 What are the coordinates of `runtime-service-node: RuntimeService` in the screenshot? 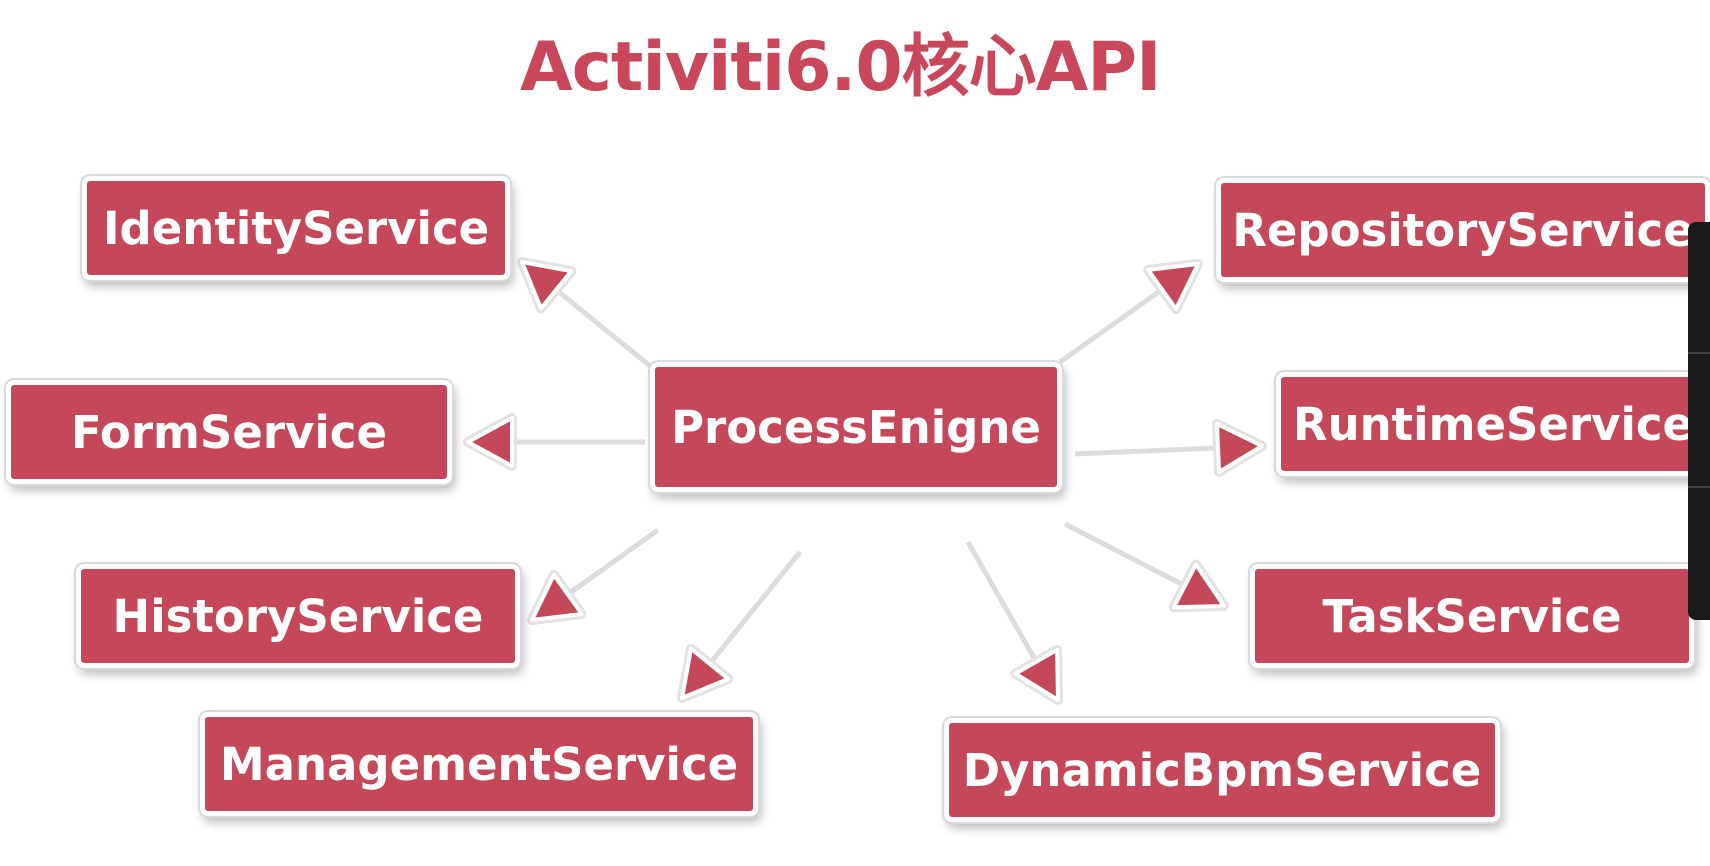 It's located at (1493, 424).